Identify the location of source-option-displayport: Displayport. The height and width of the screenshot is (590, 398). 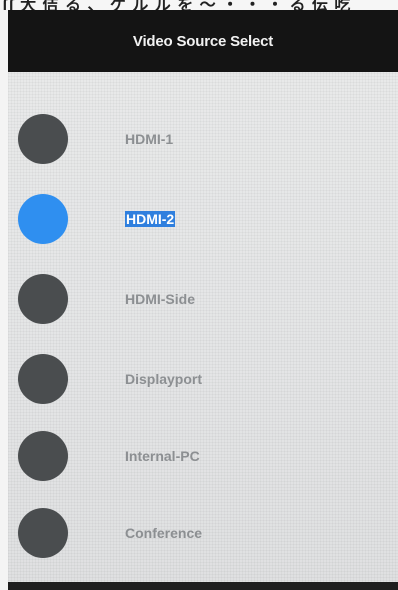
(203, 379).